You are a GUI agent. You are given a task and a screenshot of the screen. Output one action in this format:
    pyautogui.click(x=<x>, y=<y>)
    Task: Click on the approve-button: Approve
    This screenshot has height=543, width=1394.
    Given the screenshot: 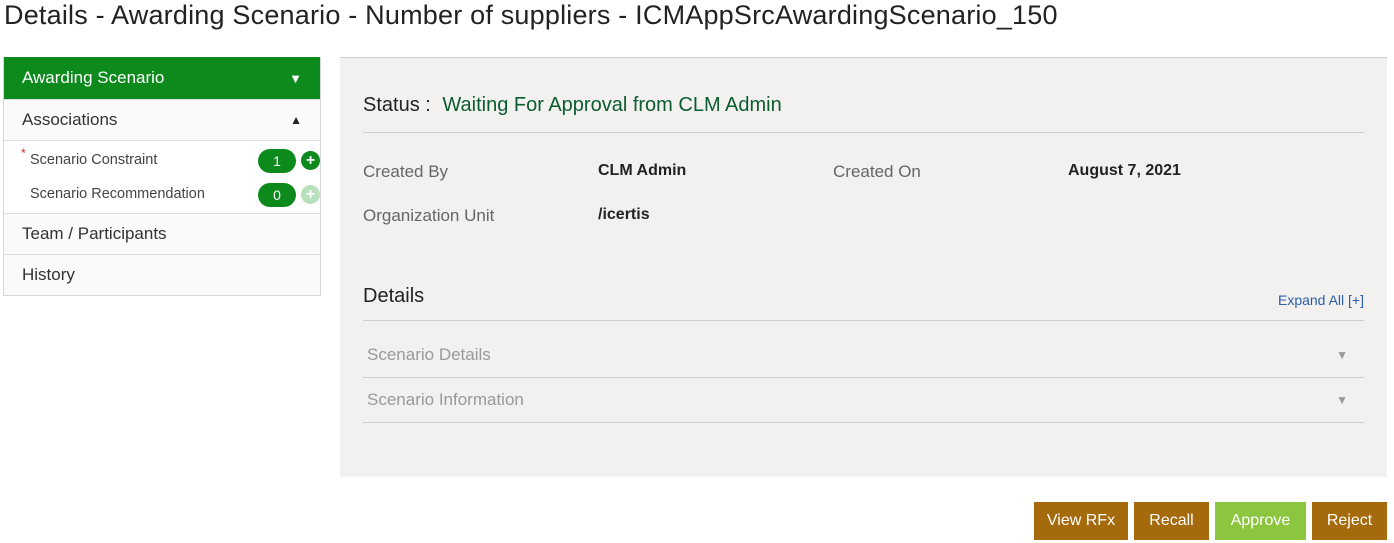 What is the action you would take?
    pyautogui.click(x=1260, y=521)
    